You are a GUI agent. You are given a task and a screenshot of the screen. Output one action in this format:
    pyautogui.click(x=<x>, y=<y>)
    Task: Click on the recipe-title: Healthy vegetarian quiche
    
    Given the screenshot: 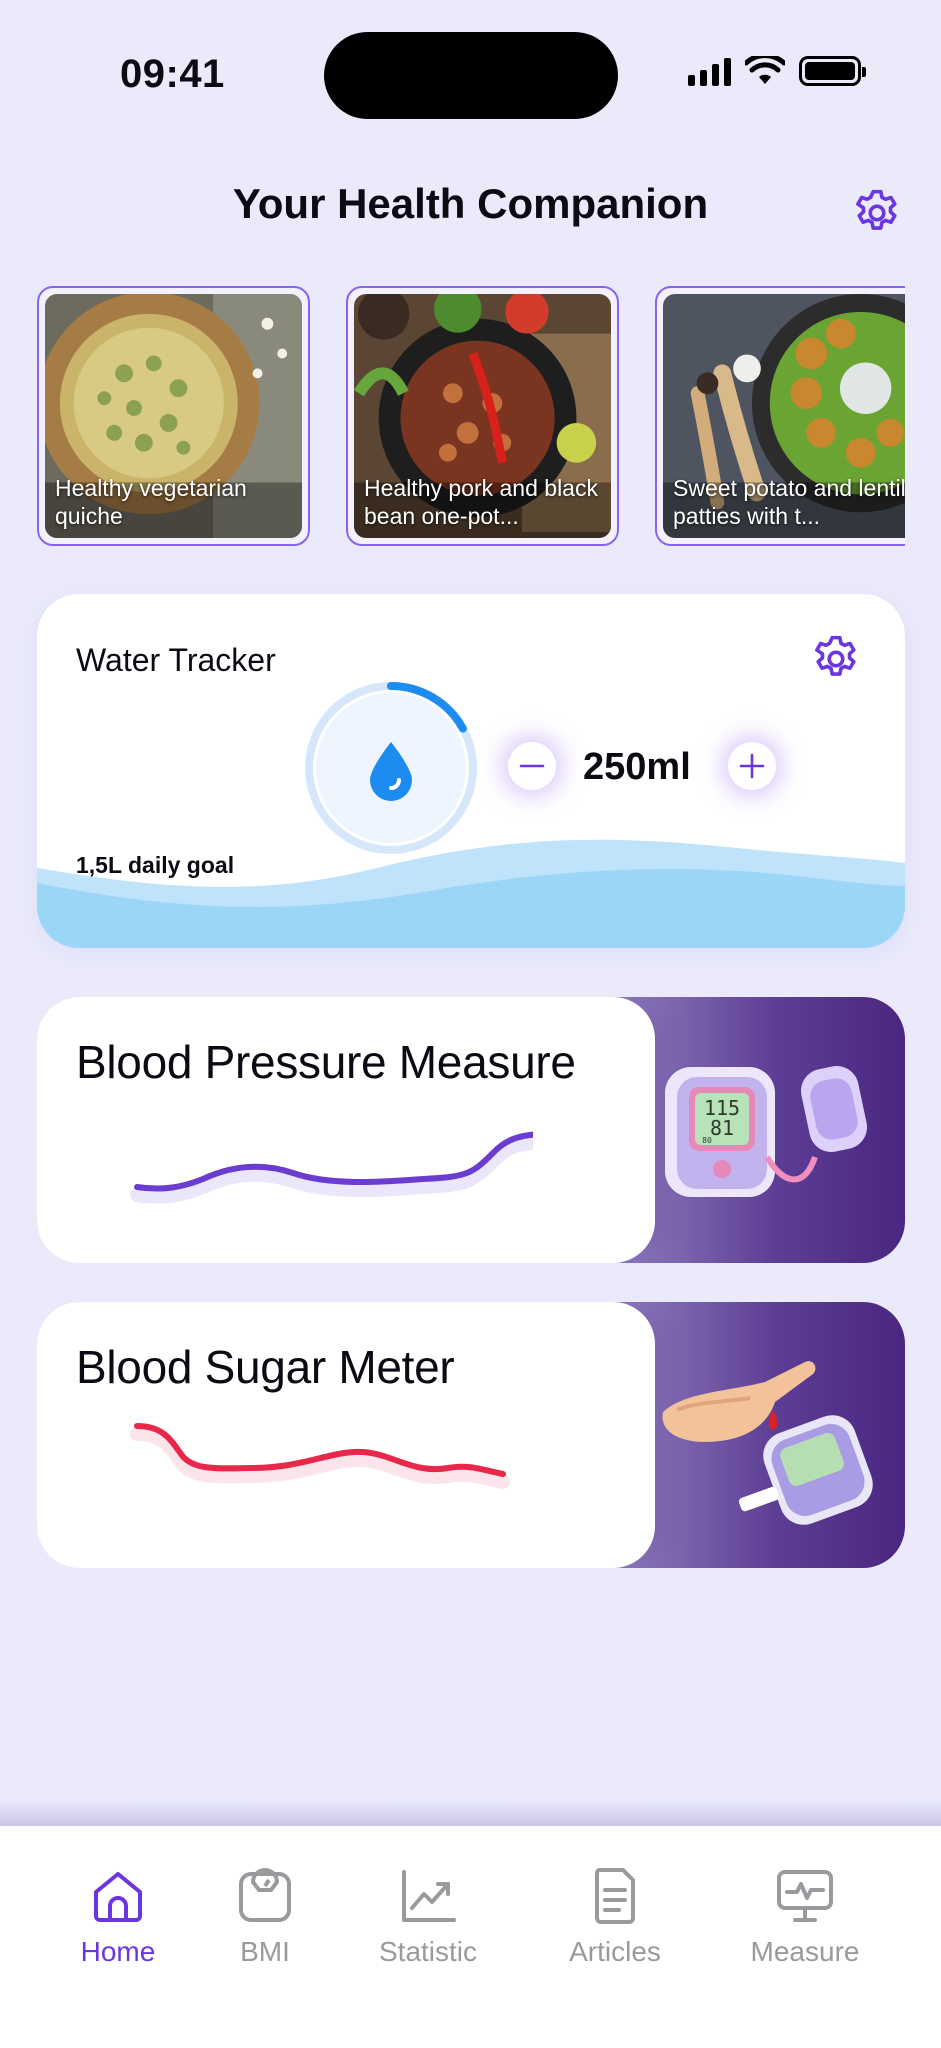 What is the action you would take?
    pyautogui.click(x=151, y=502)
    